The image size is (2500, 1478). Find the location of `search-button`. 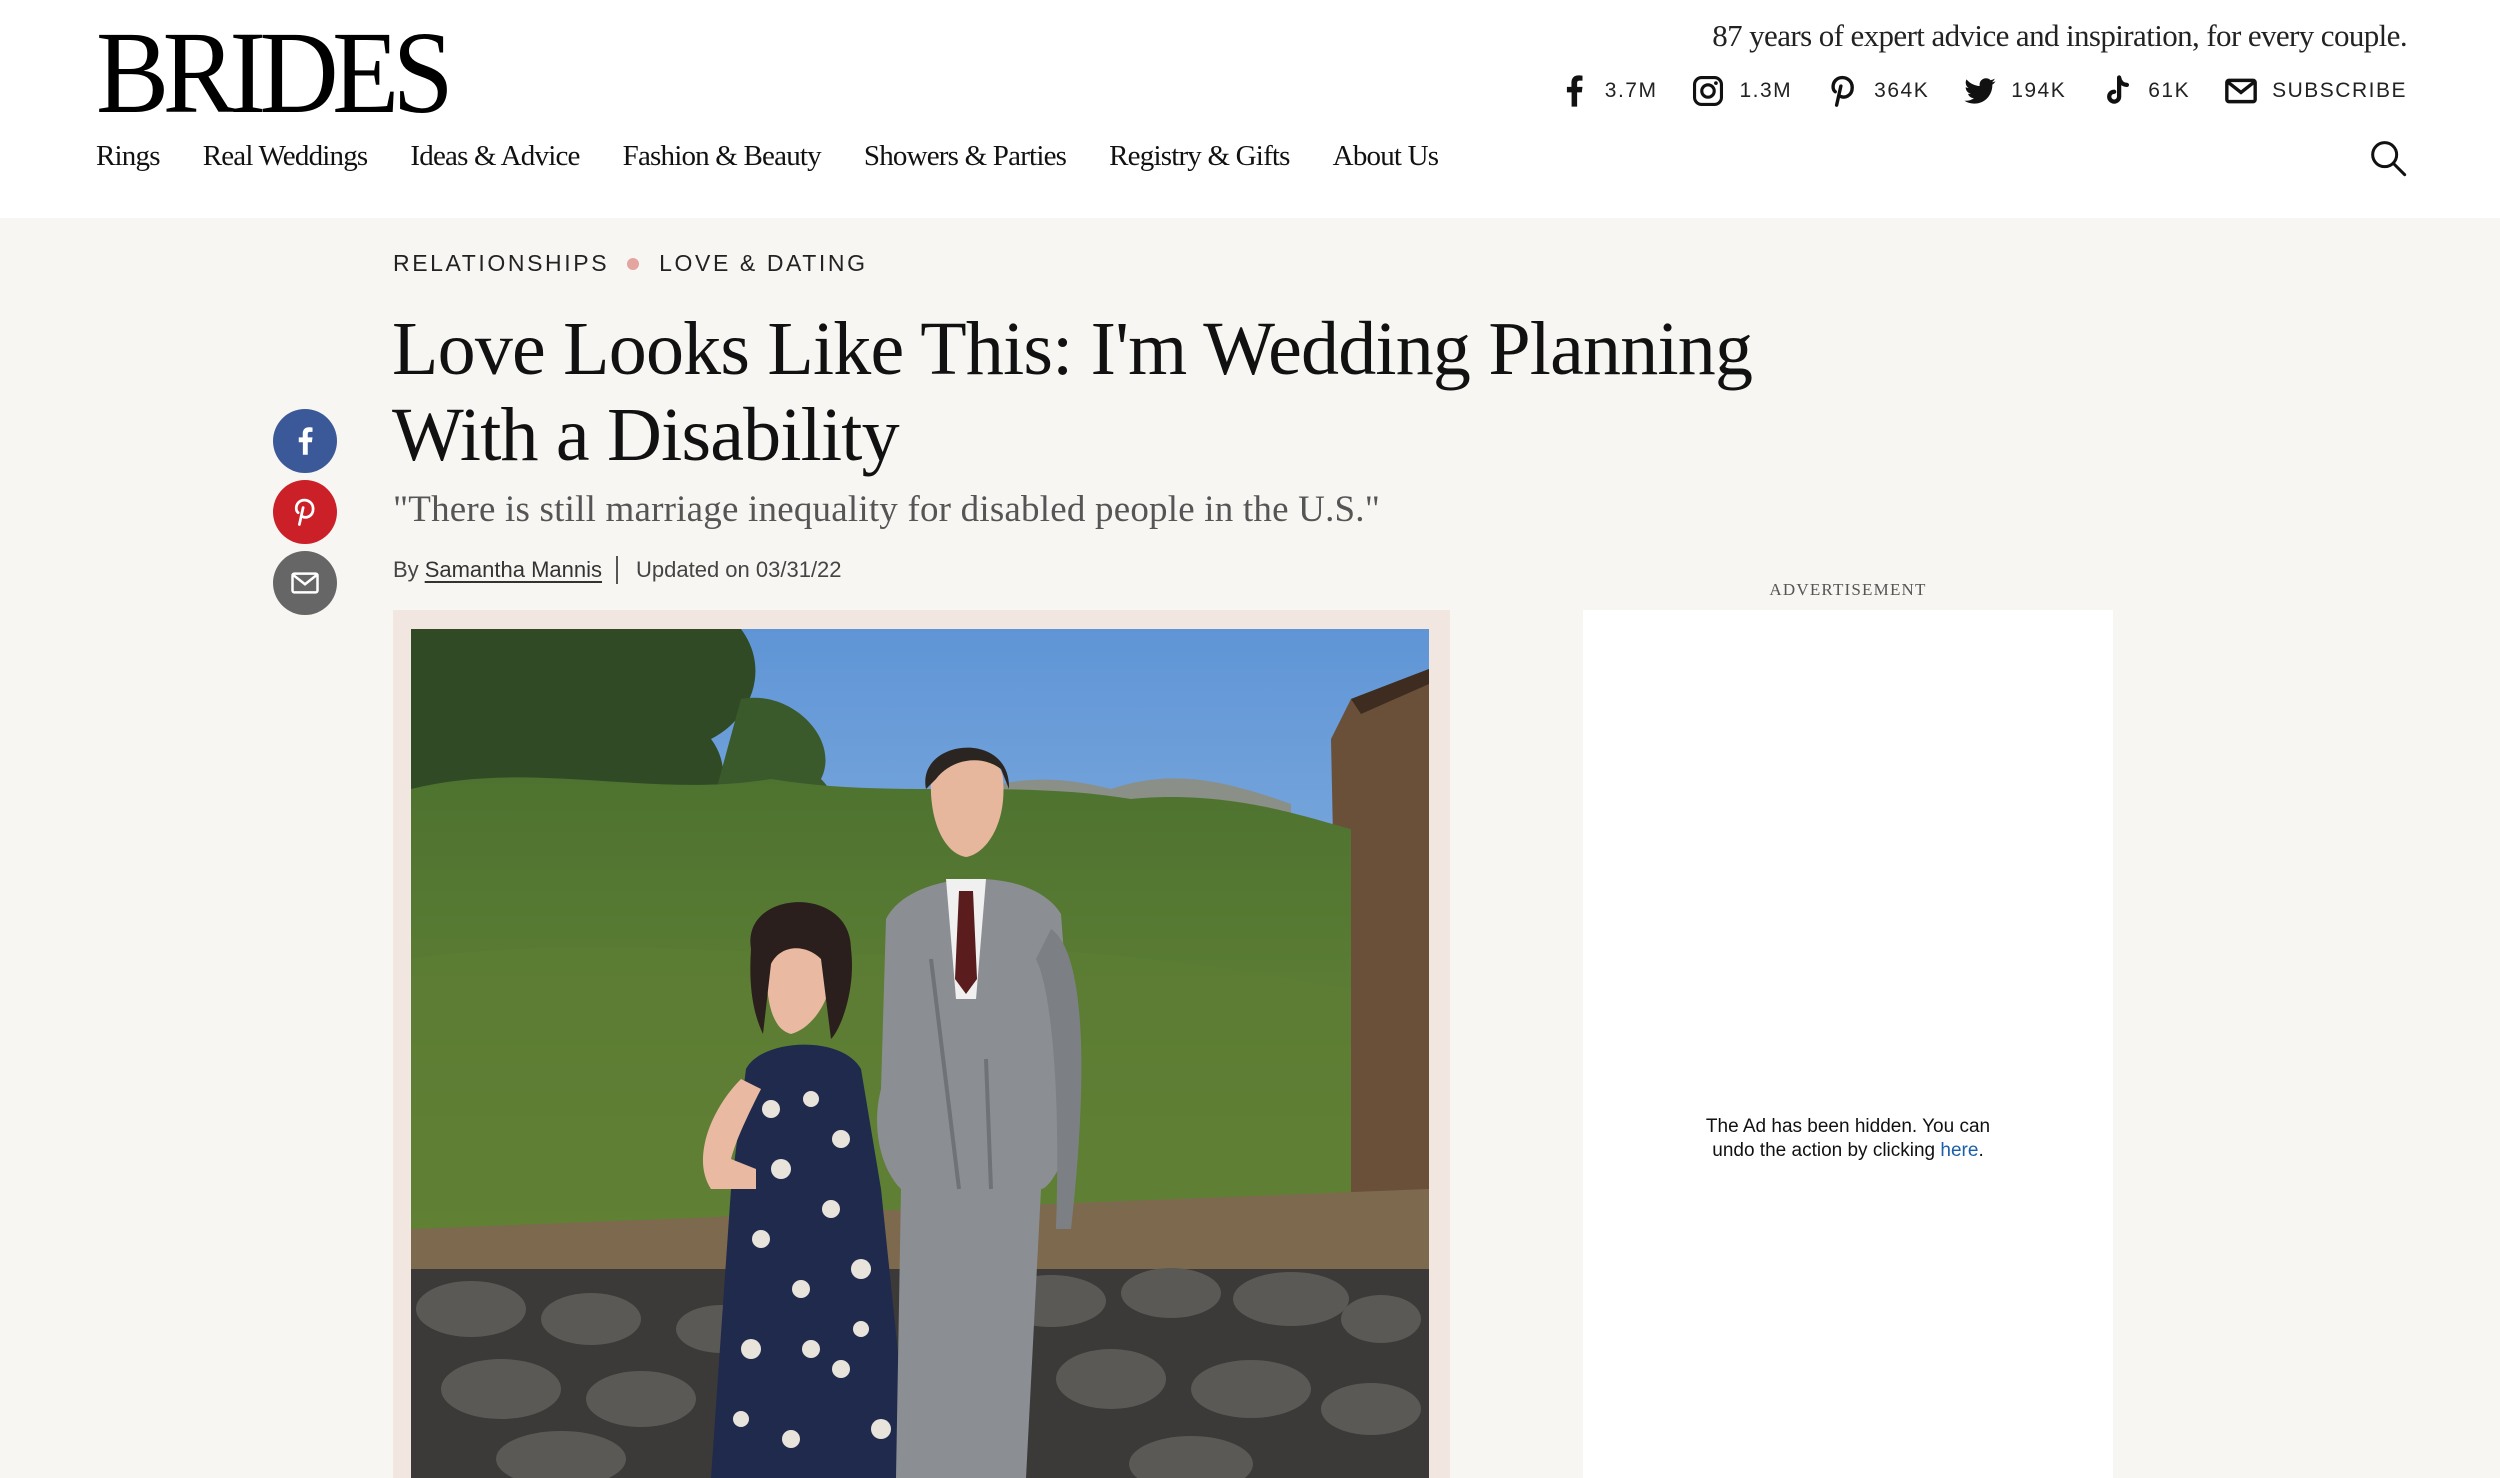

search-button is located at coordinates (2388, 158).